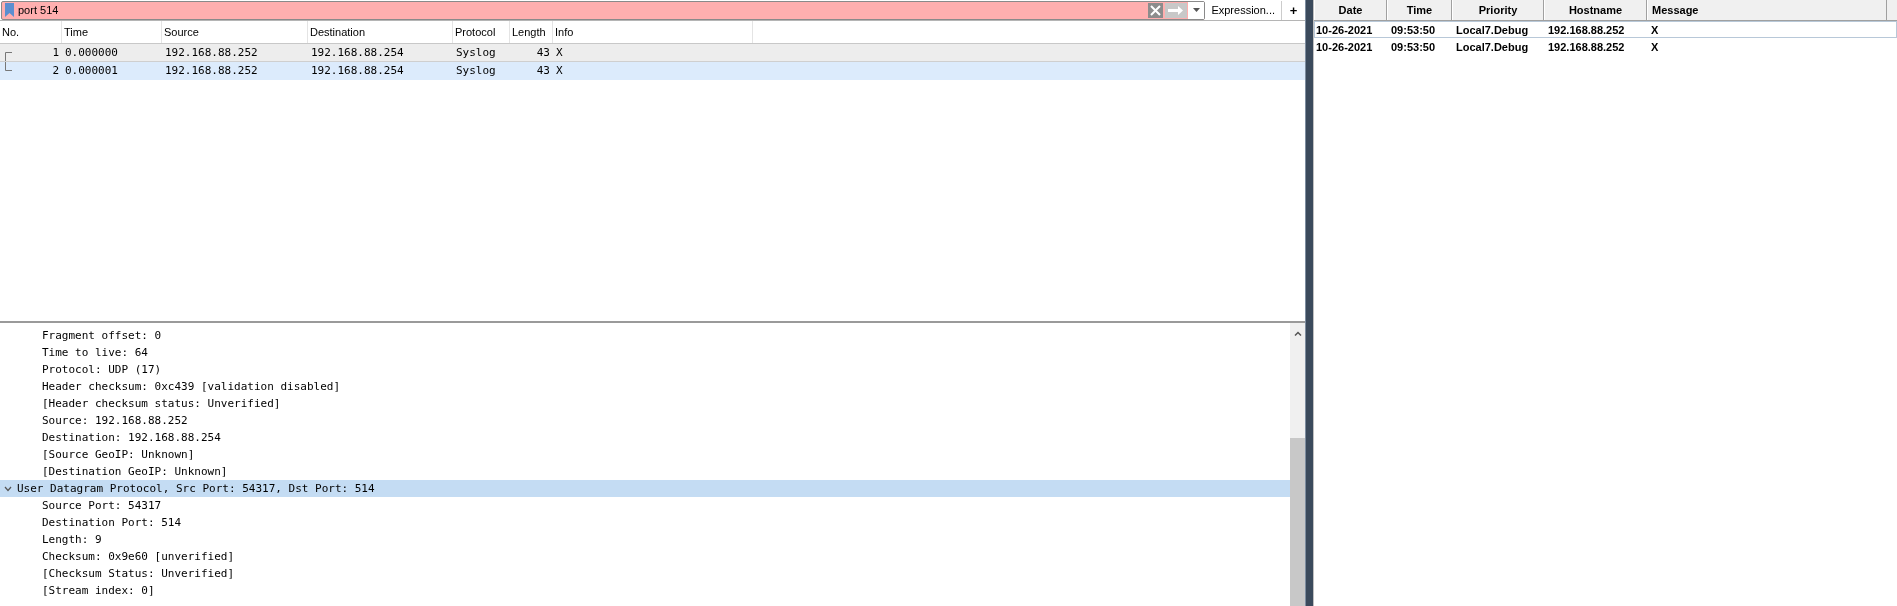 This screenshot has height=606, width=1897. Describe the element at coordinates (1350, 10) in the screenshot. I see `column-header: Date` at that location.